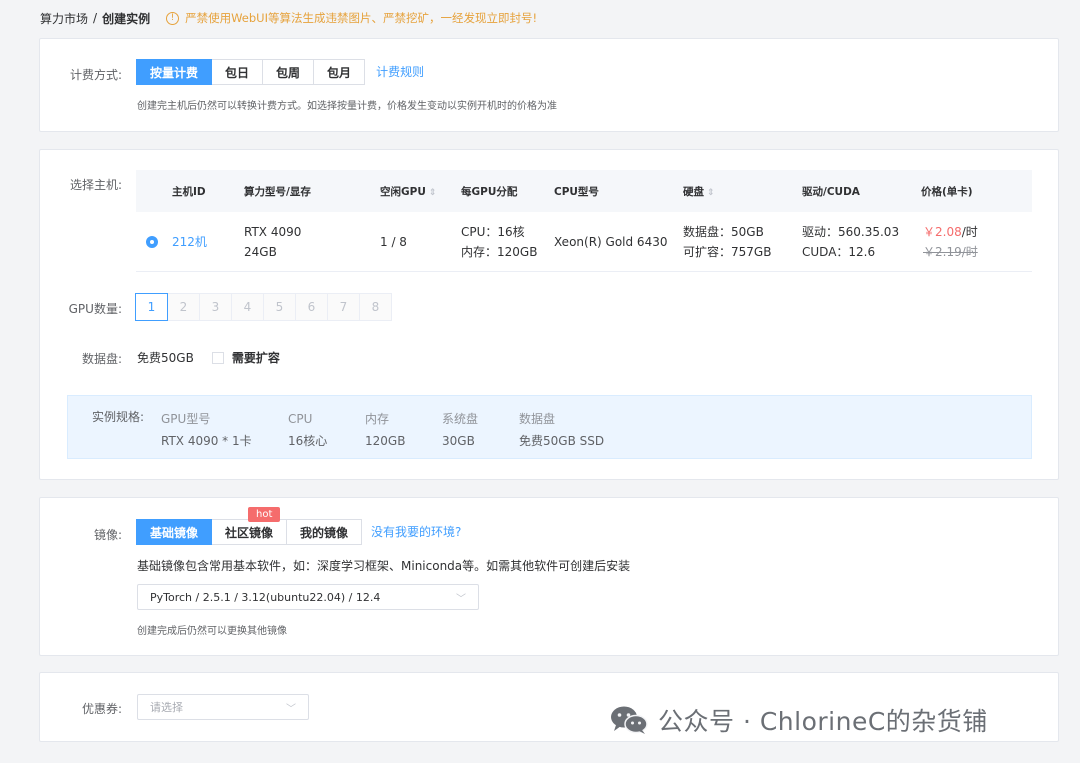 The width and height of the screenshot is (1080, 763). Describe the element at coordinates (173, 18) in the screenshot. I see `exclamation-circle-icon: !` at that location.